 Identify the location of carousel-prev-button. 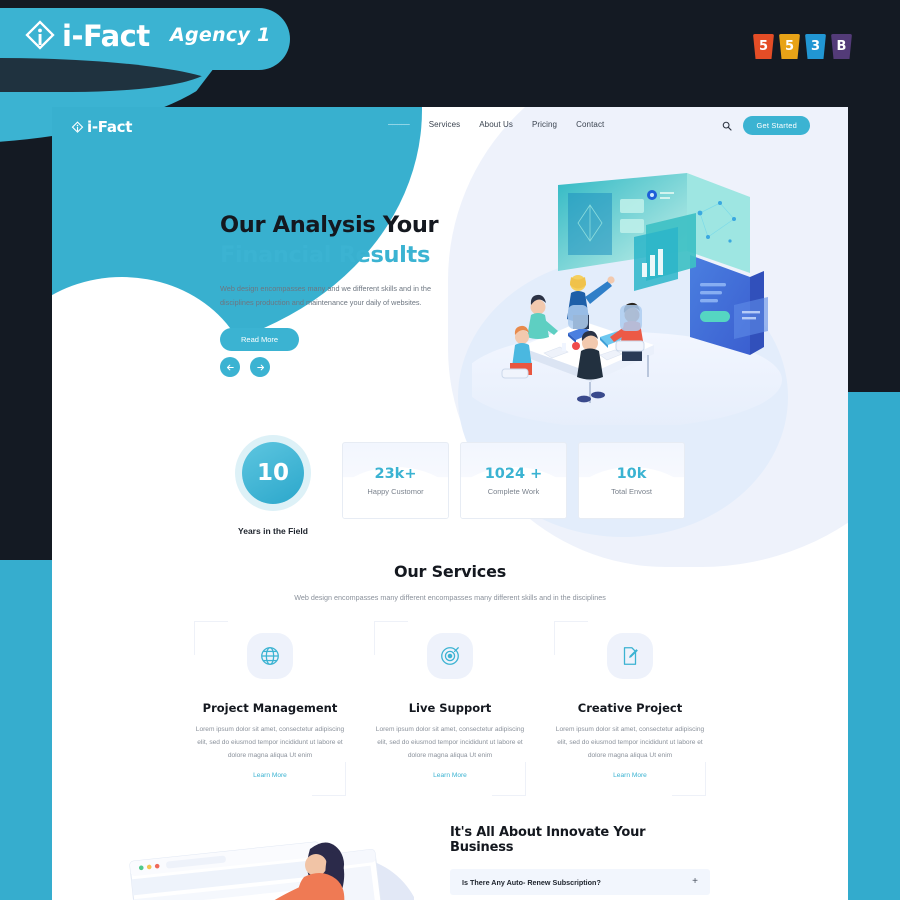
(230, 367).